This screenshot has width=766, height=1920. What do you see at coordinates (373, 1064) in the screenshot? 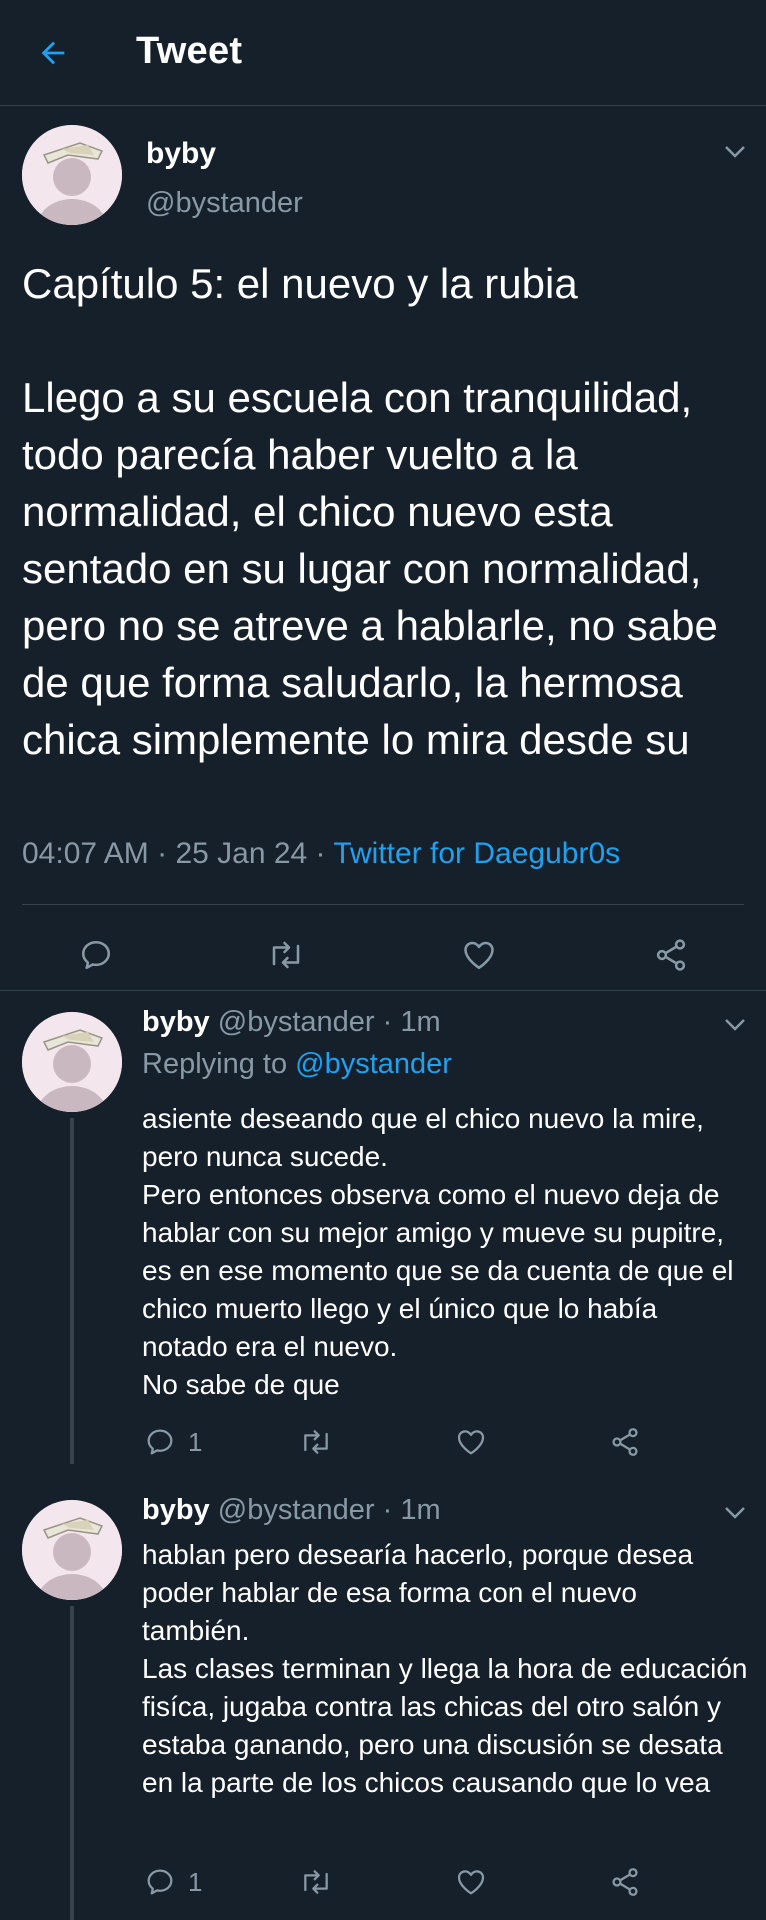
I see `mention-link: @bystander` at bounding box center [373, 1064].